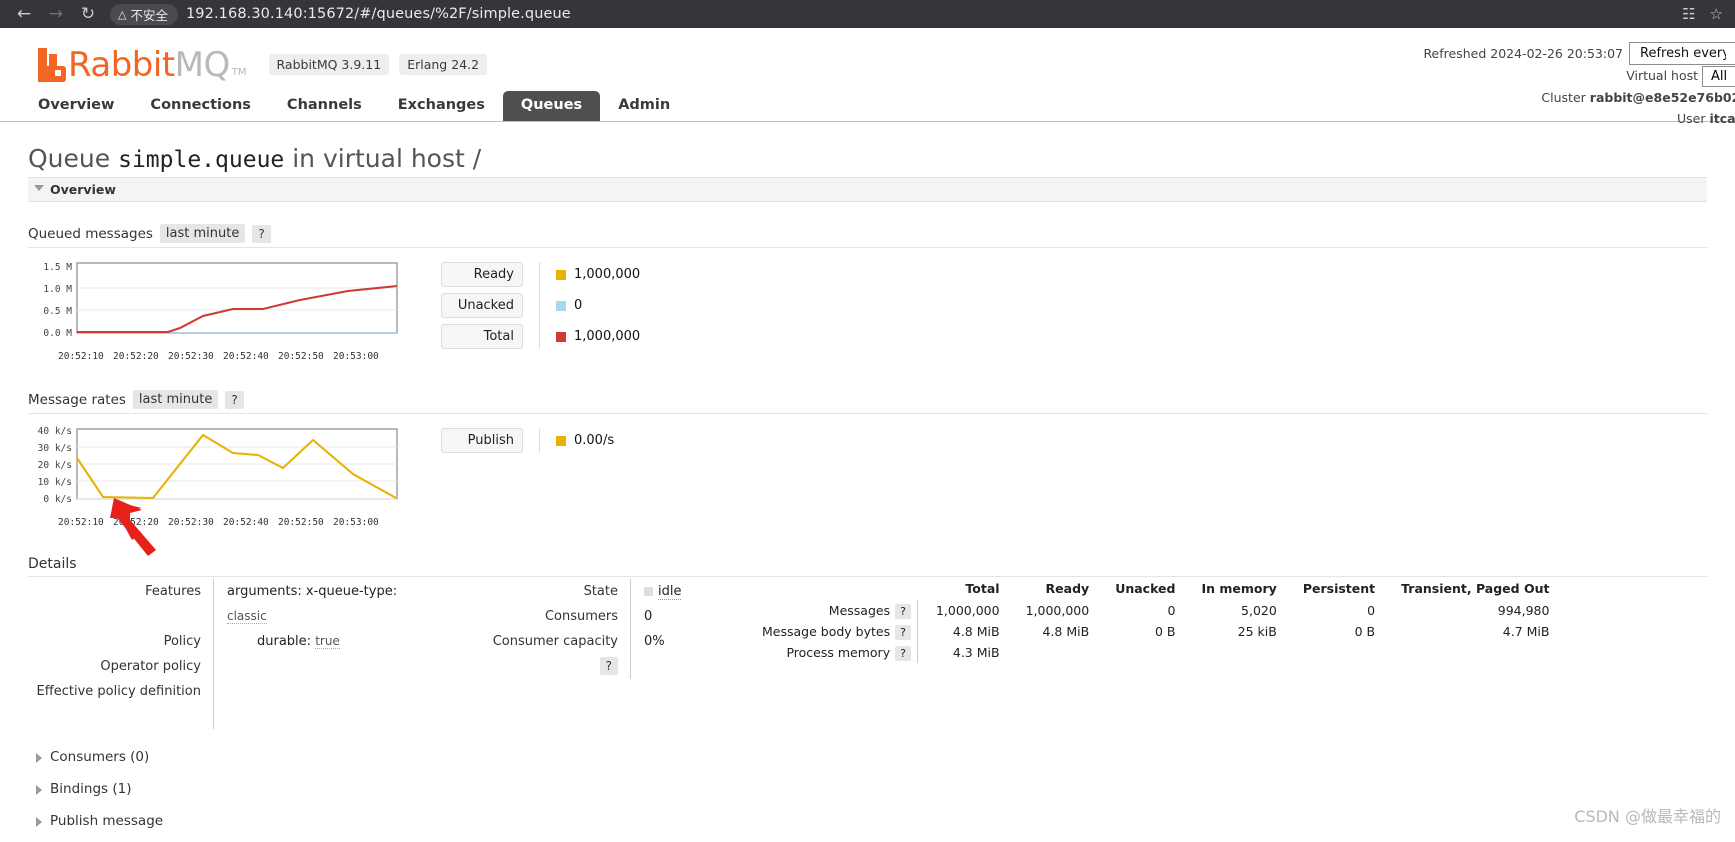  Describe the element at coordinates (57, 289) in the screenshot. I see `svg-text: 1.0 M` at that location.